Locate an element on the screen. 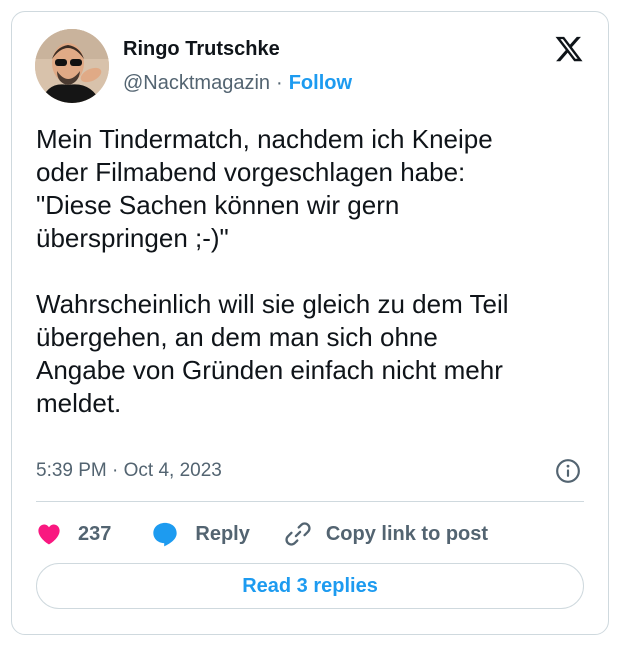  link-icon is located at coordinates (298, 534).